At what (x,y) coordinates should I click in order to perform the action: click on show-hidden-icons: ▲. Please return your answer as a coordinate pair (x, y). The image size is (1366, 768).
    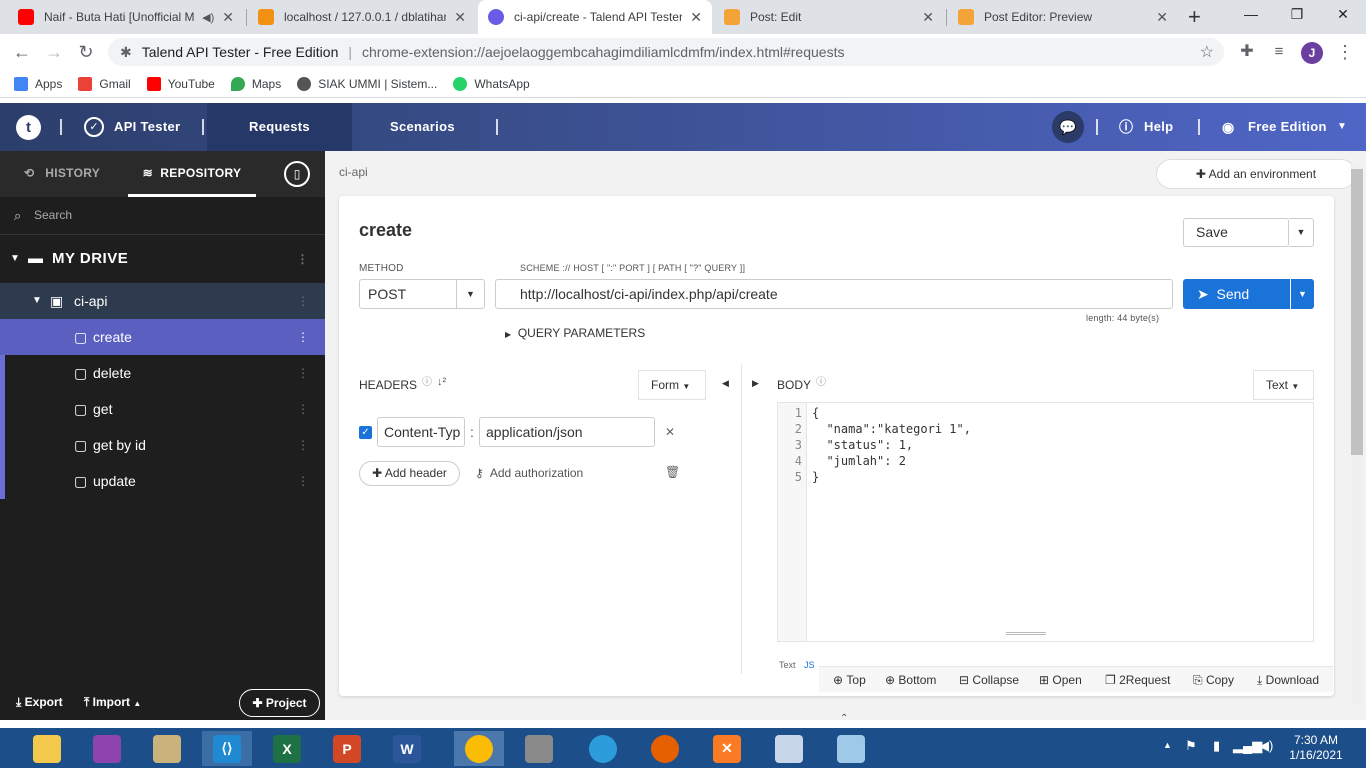
    Looking at the image, I should click on (1167, 745).